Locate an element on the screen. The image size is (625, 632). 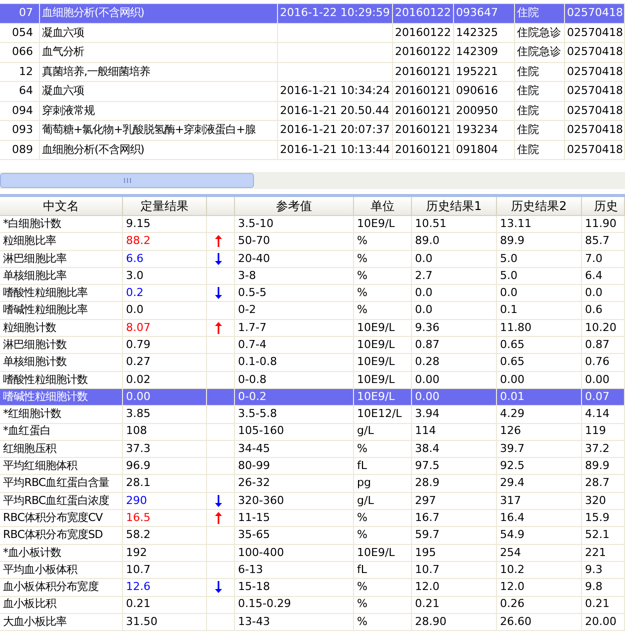
order-row: 089 血细胞分析(不含网织) 2016-1-21 10:13:44 20160121 091804 住院 02570418 is located at coordinates (312, 150).